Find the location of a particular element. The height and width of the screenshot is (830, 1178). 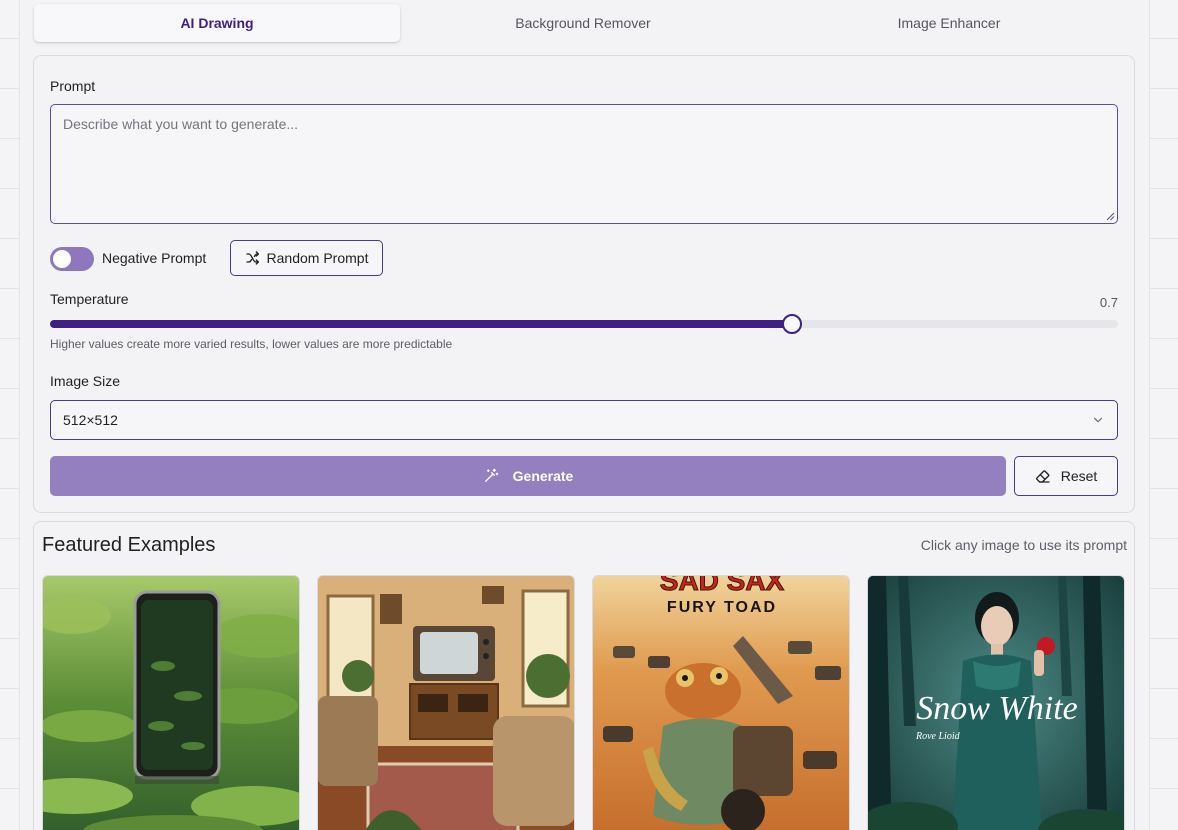

reset-button: Reset is located at coordinates (1066, 476).